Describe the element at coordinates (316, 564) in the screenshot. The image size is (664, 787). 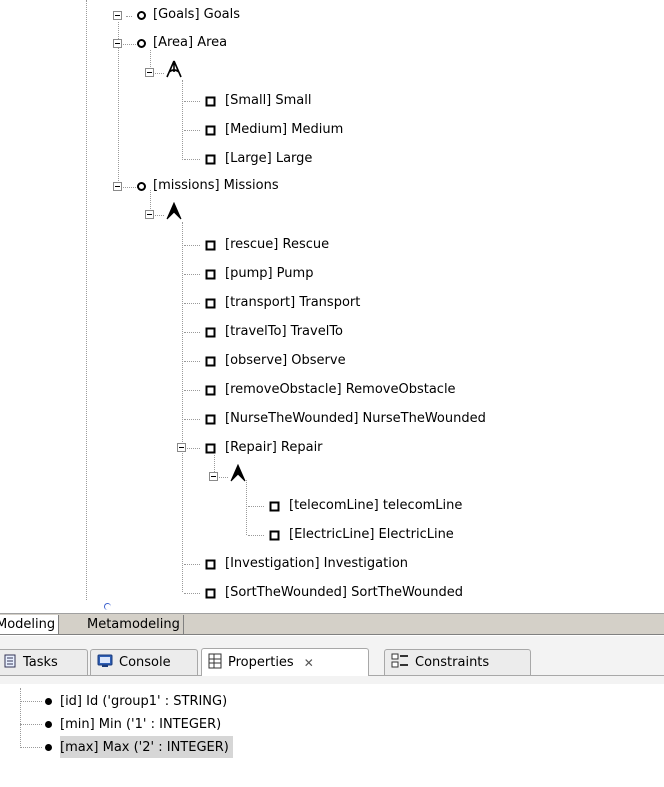
I see `tree-node-label: [Investigation] Investigation` at that location.